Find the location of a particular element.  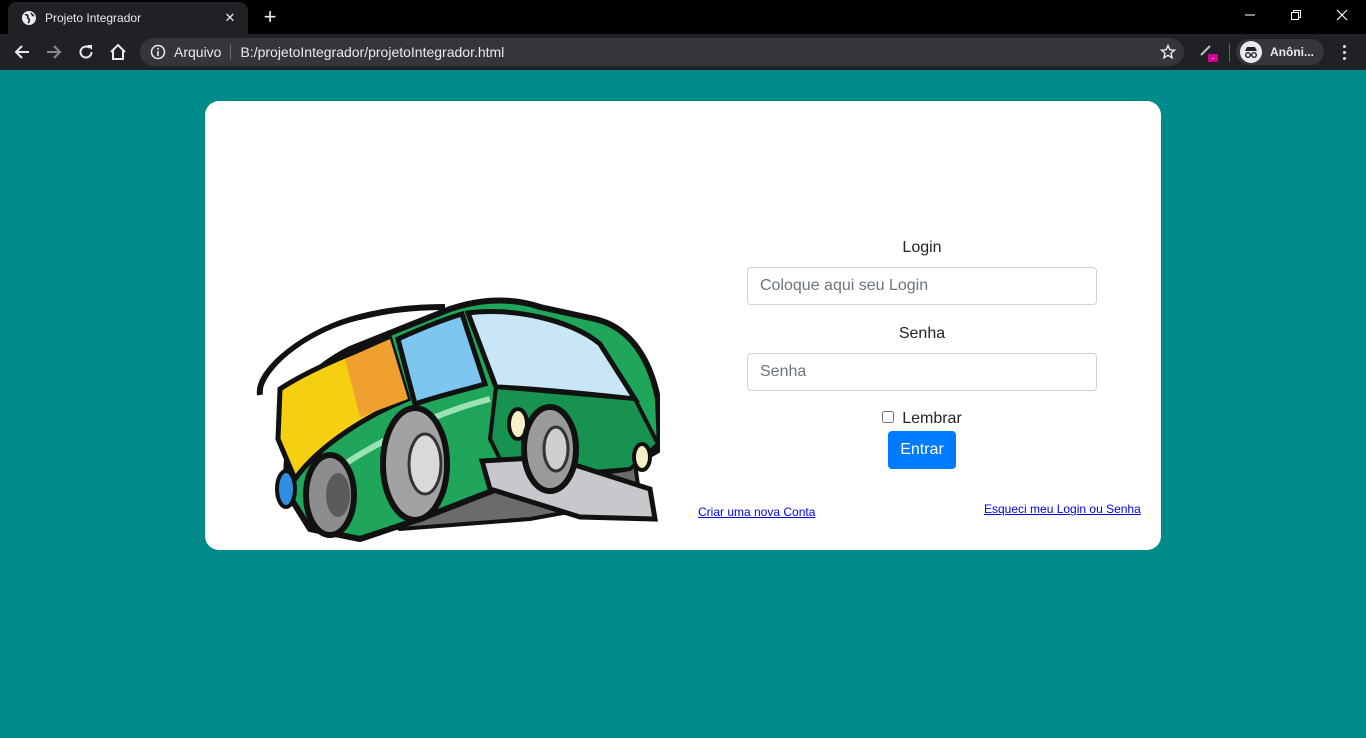

password-input is located at coordinates (922, 372).